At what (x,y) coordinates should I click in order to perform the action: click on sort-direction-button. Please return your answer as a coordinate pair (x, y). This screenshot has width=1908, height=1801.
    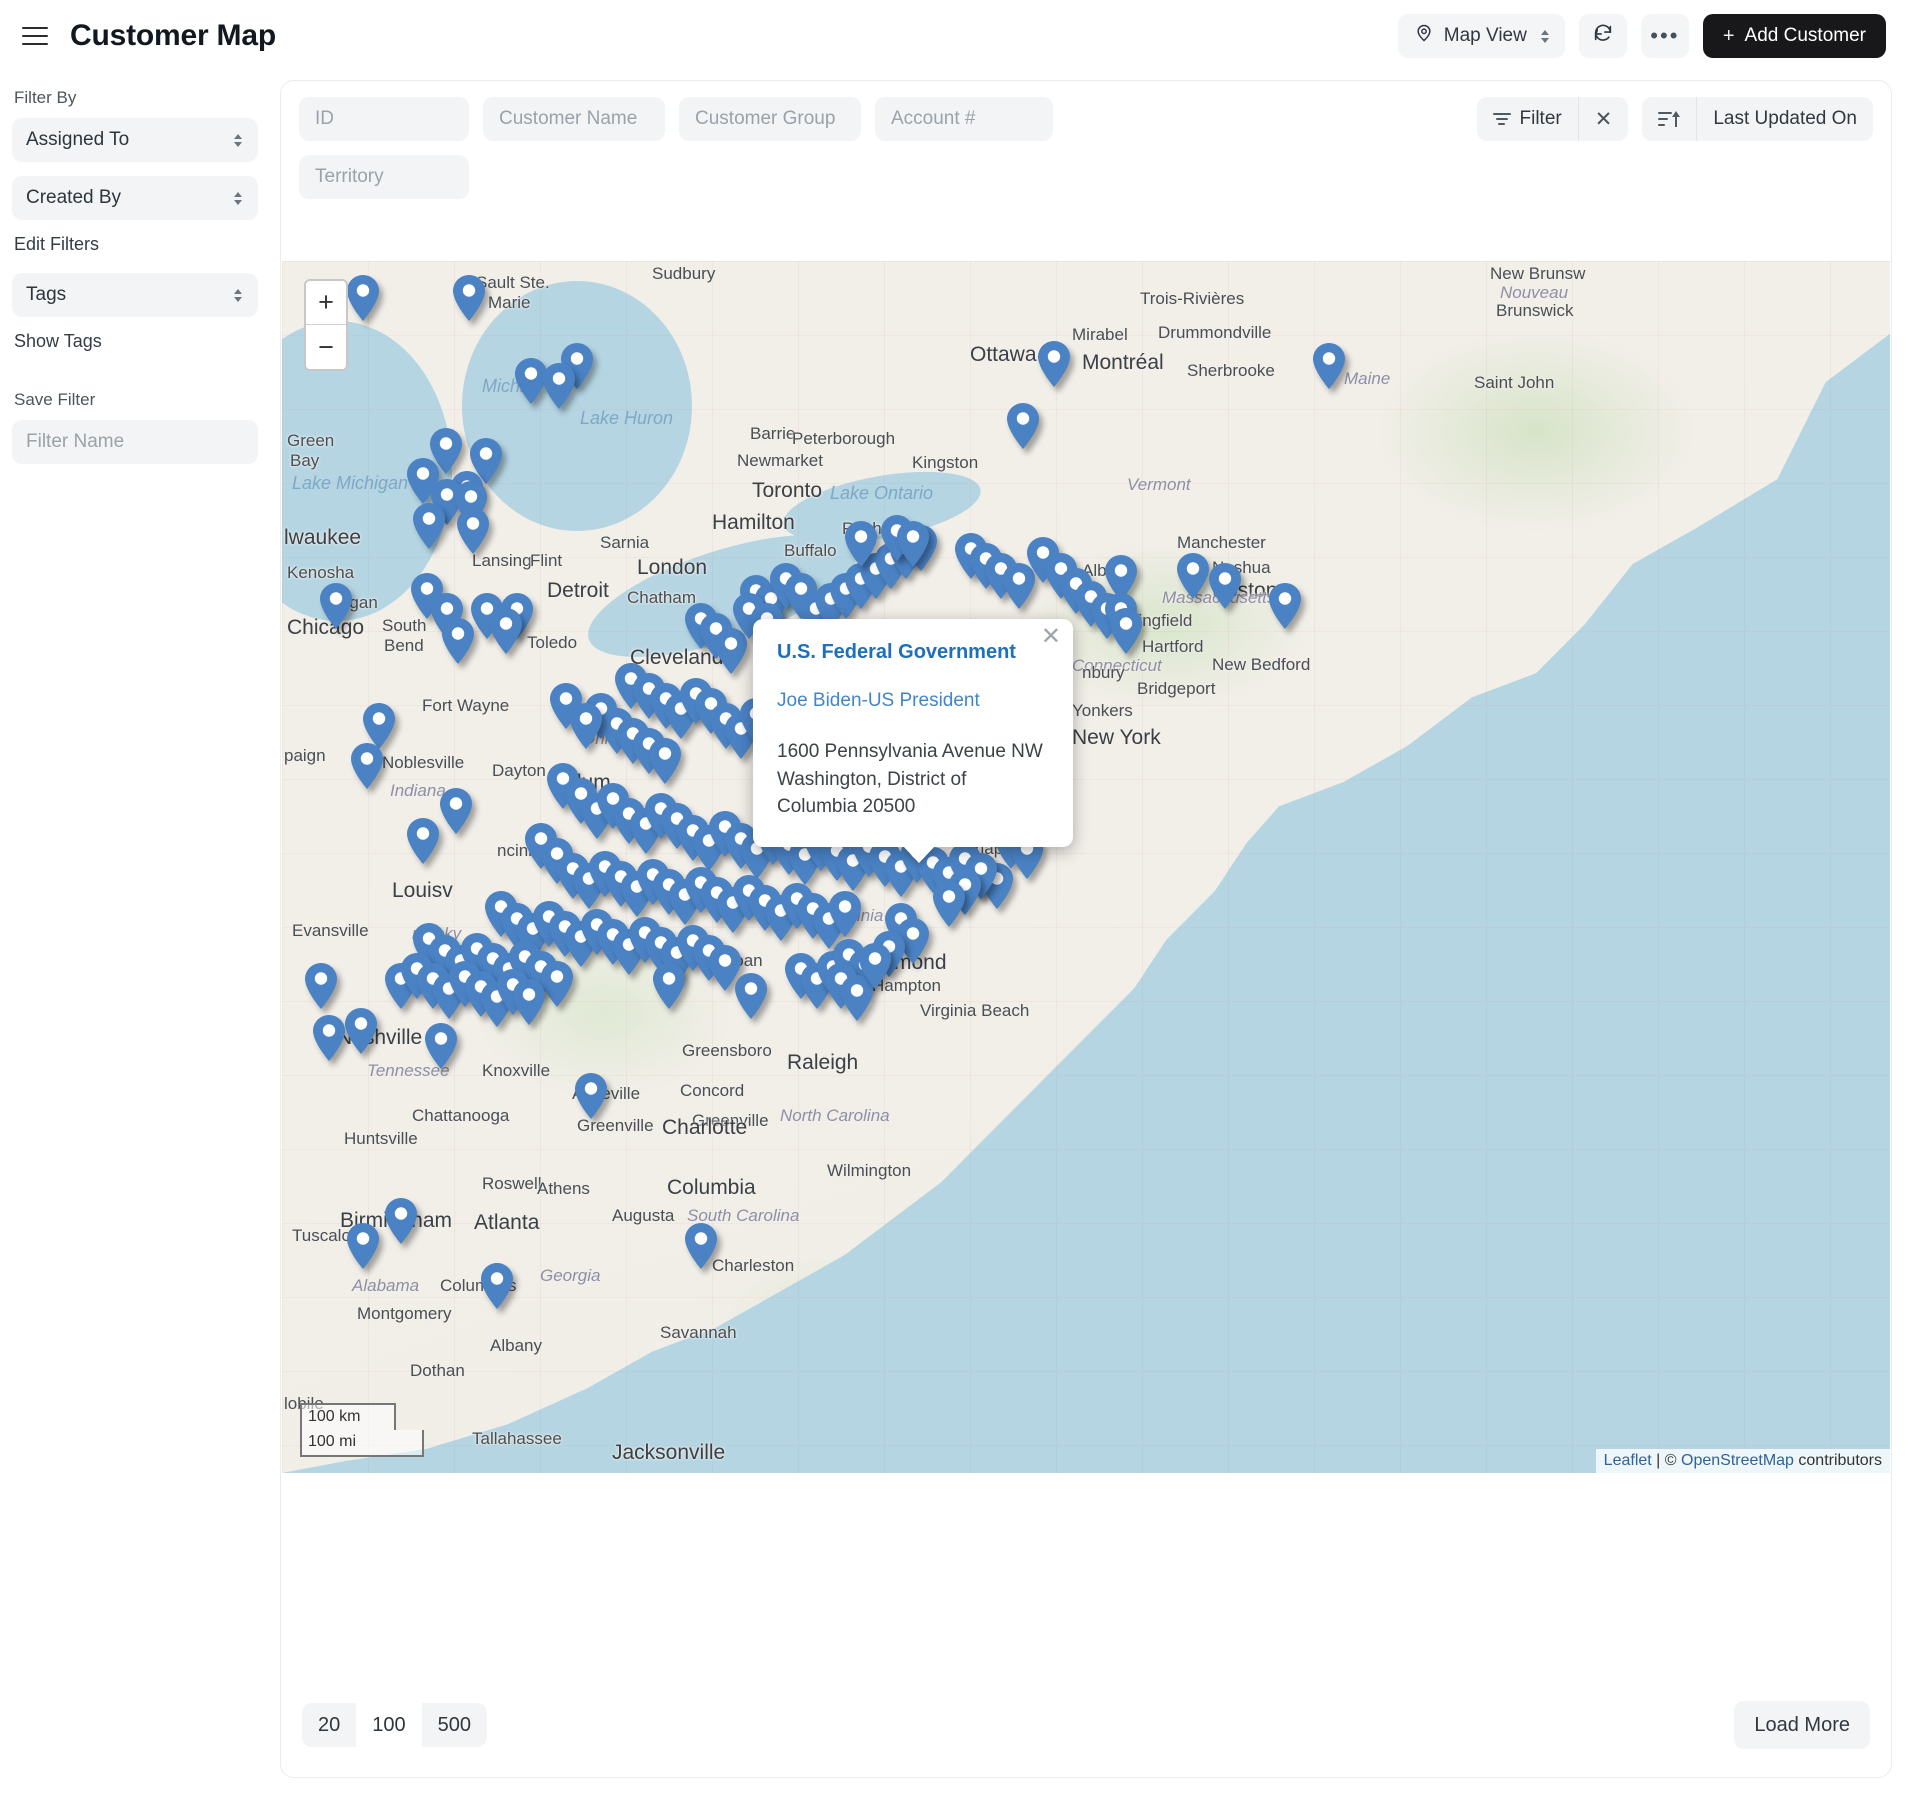
    Looking at the image, I should click on (1669, 119).